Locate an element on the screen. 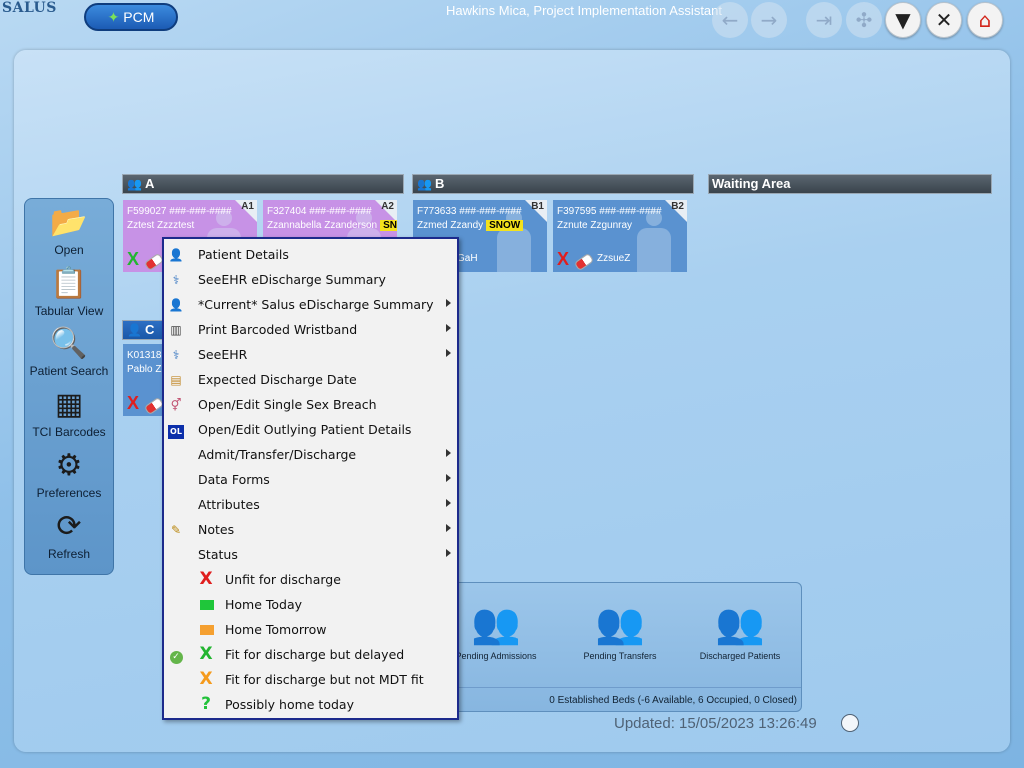 Image resolution: width=1024 pixels, height=768 pixels. menu-item-label: Notes is located at coordinates (216, 529).